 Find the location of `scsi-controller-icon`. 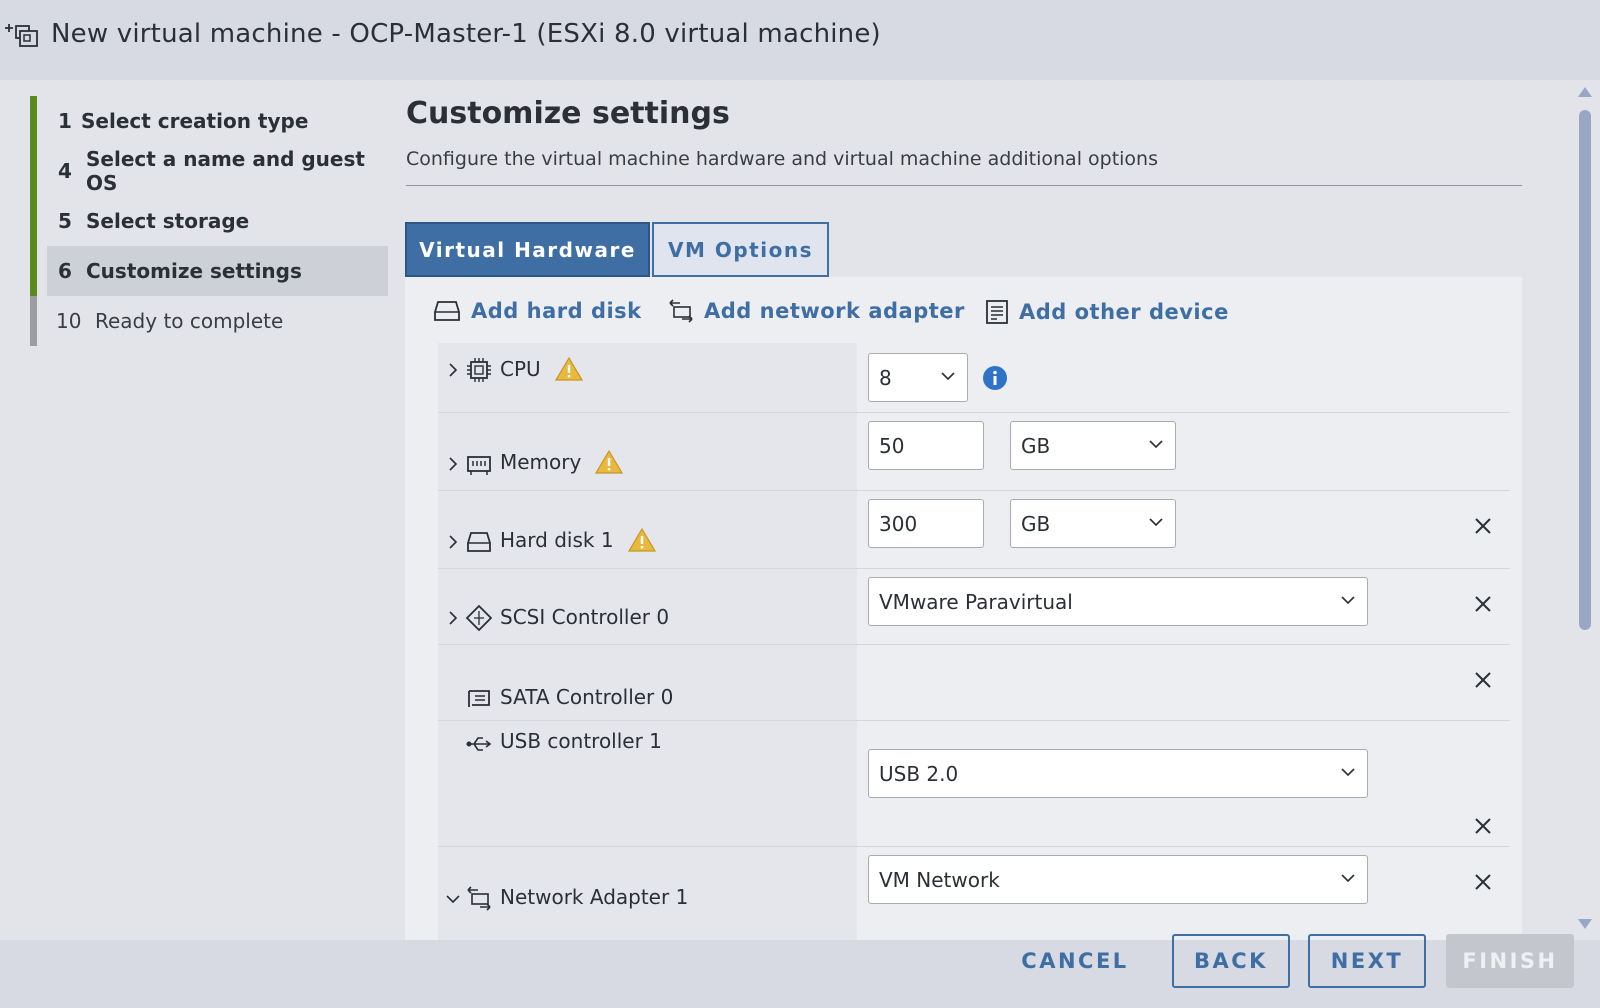

scsi-controller-icon is located at coordinates (479, 618).